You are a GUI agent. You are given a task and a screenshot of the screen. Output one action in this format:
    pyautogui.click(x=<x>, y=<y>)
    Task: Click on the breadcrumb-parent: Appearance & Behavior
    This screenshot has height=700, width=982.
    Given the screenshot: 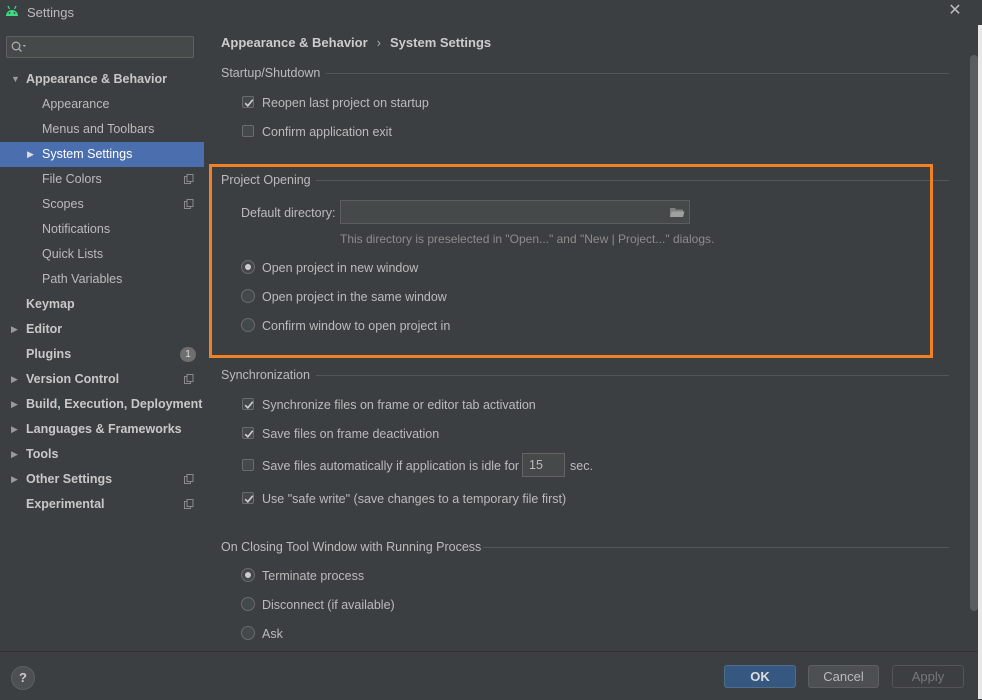 What is the action you would take?
    pyautogui.click(x=294, y=42)
    